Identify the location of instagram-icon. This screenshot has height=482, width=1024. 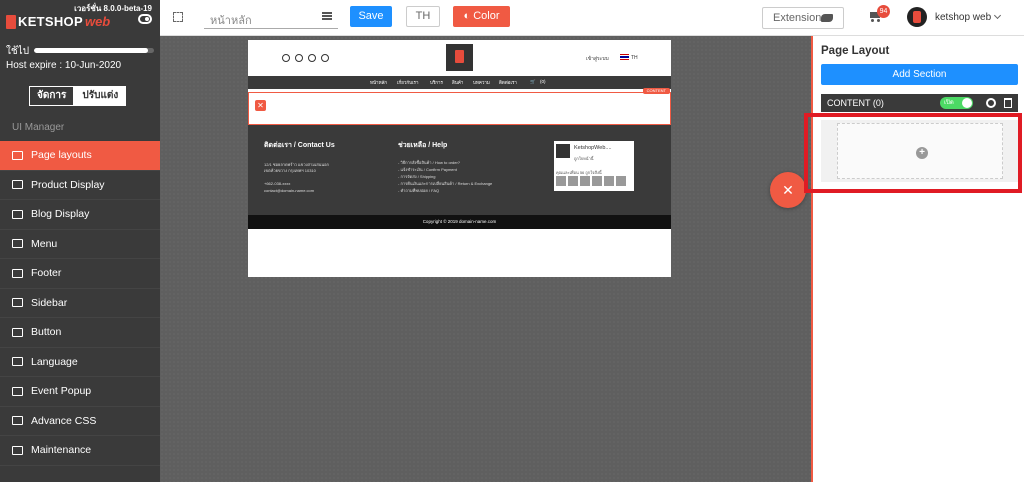
(312, 58).